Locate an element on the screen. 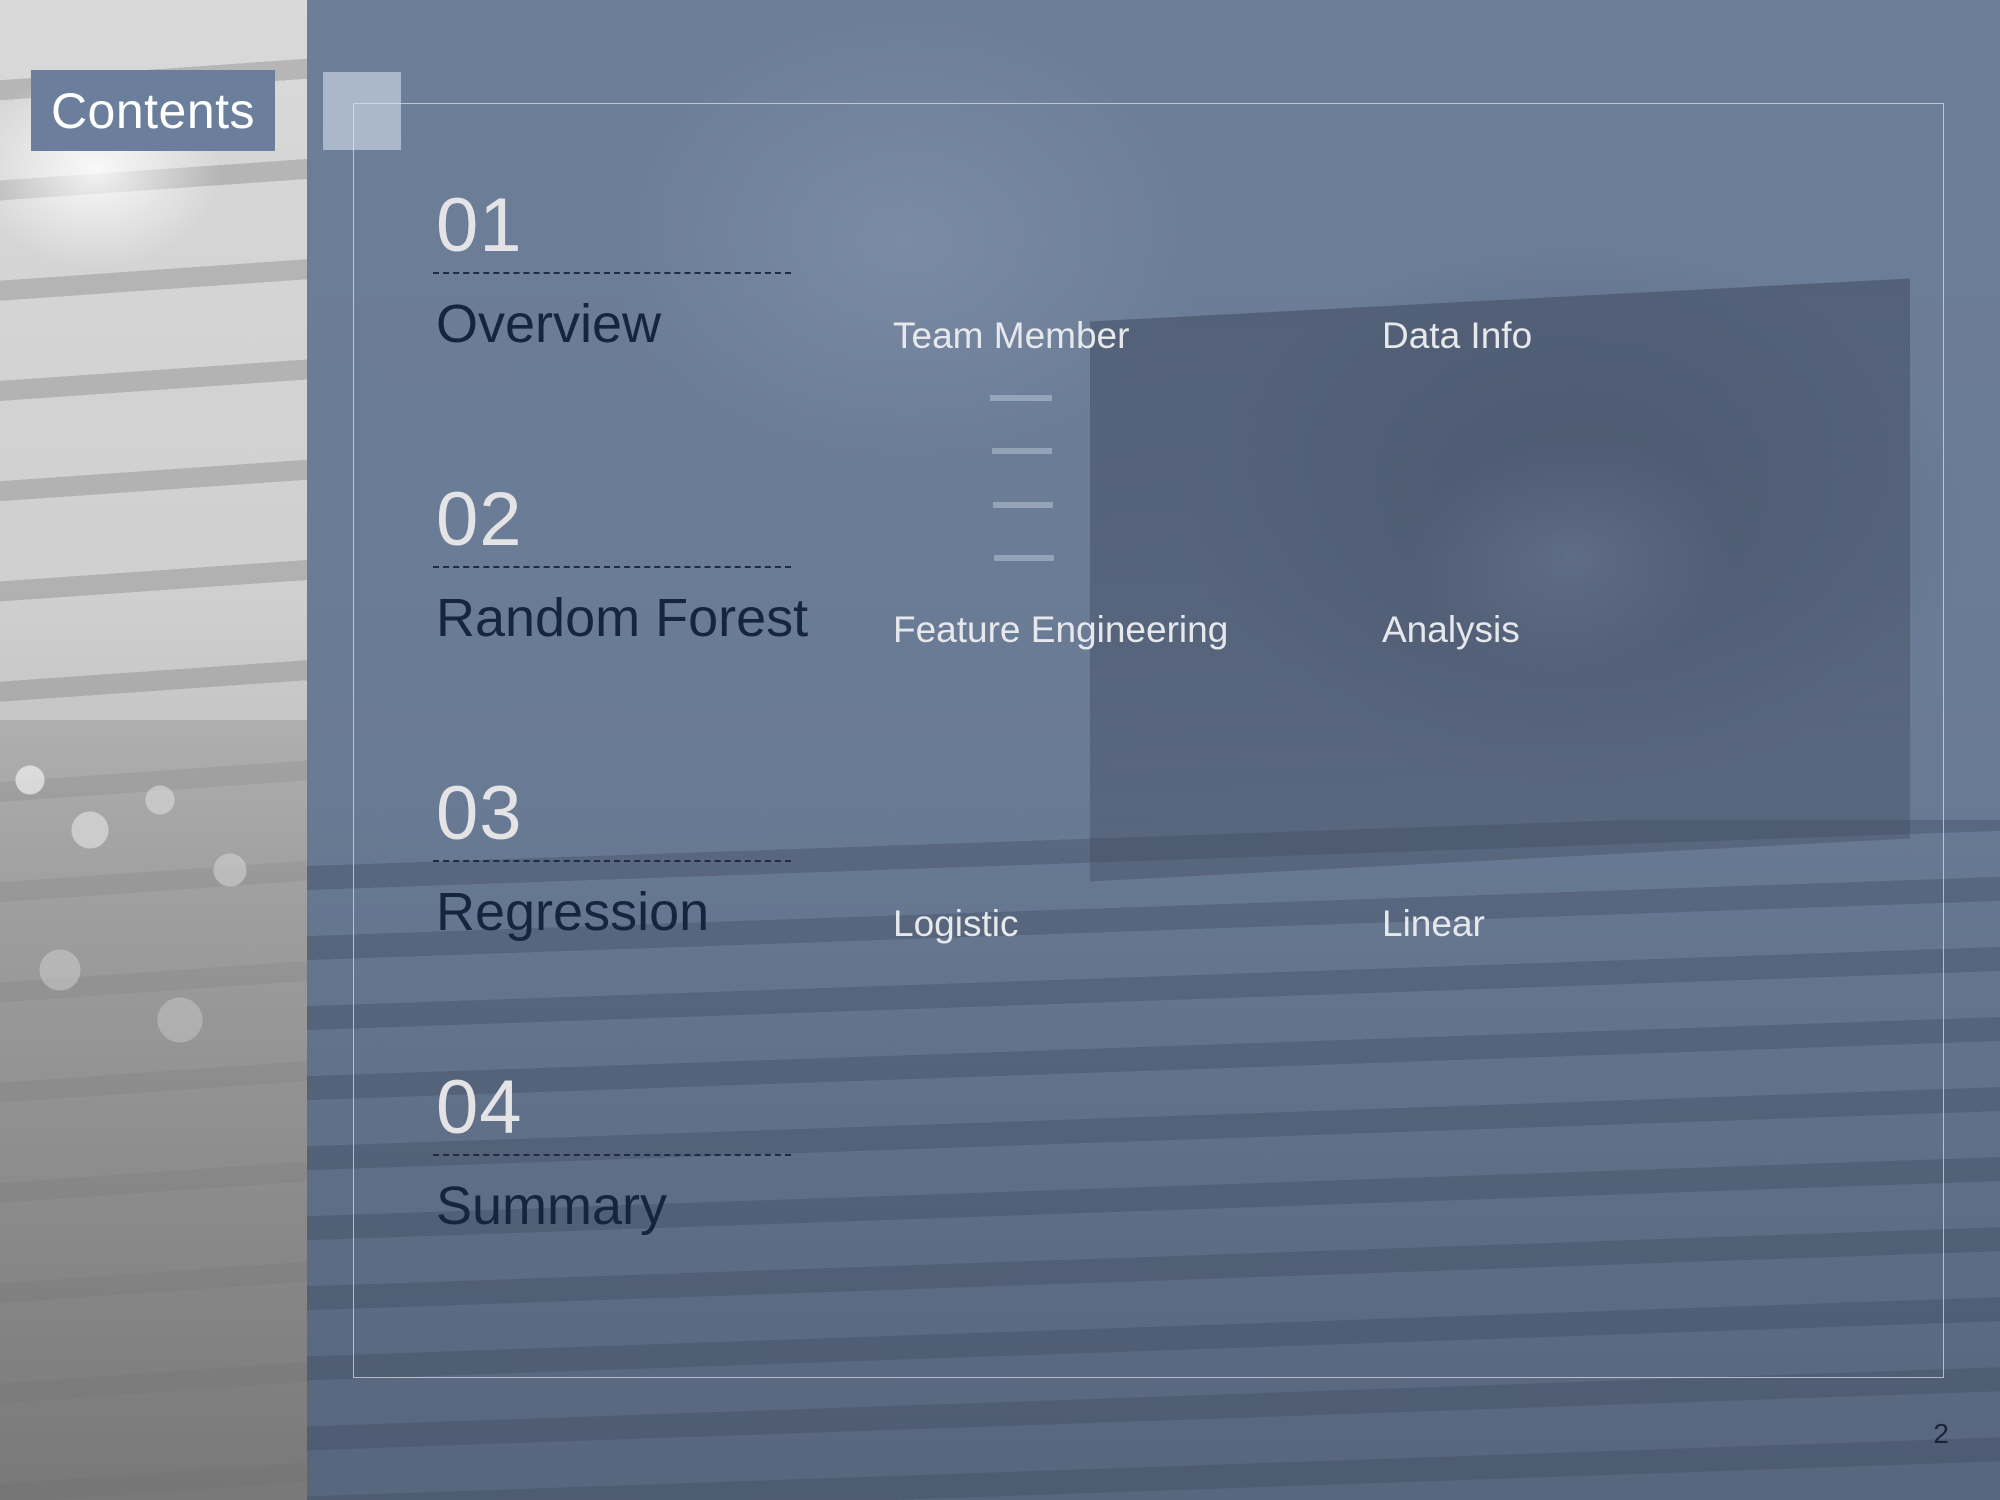 The width and height of the screenshot is (2000, 1500). subtopic-logistic: Logistic is located at coordinates (956, 923).